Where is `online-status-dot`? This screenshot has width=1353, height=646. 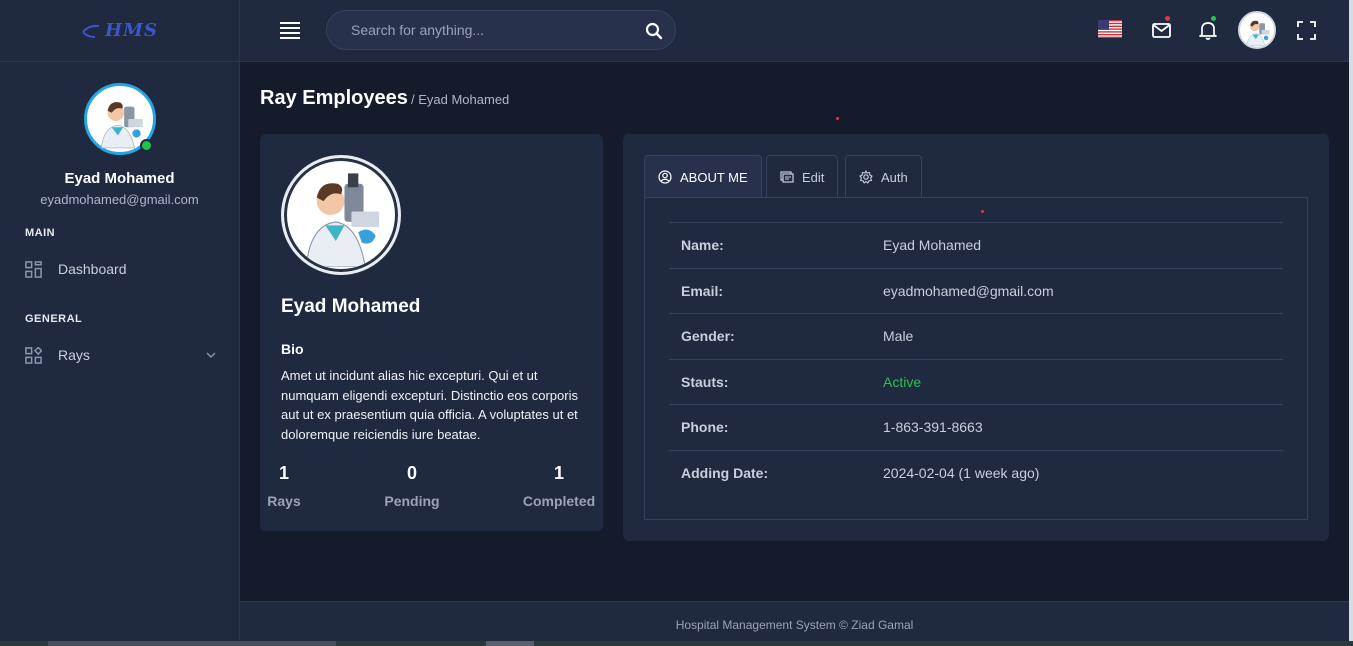
online-status-dot is located at coordinates (146, 145).